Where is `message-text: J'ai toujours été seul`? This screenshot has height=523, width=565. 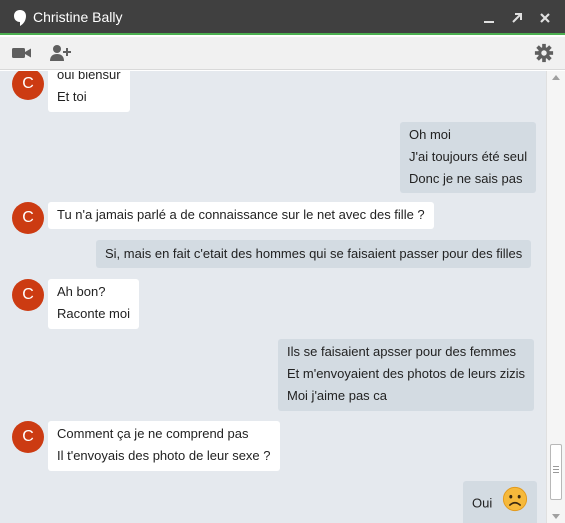 message-text: J'ai toujours été seul is located at coordinates (468, 156).